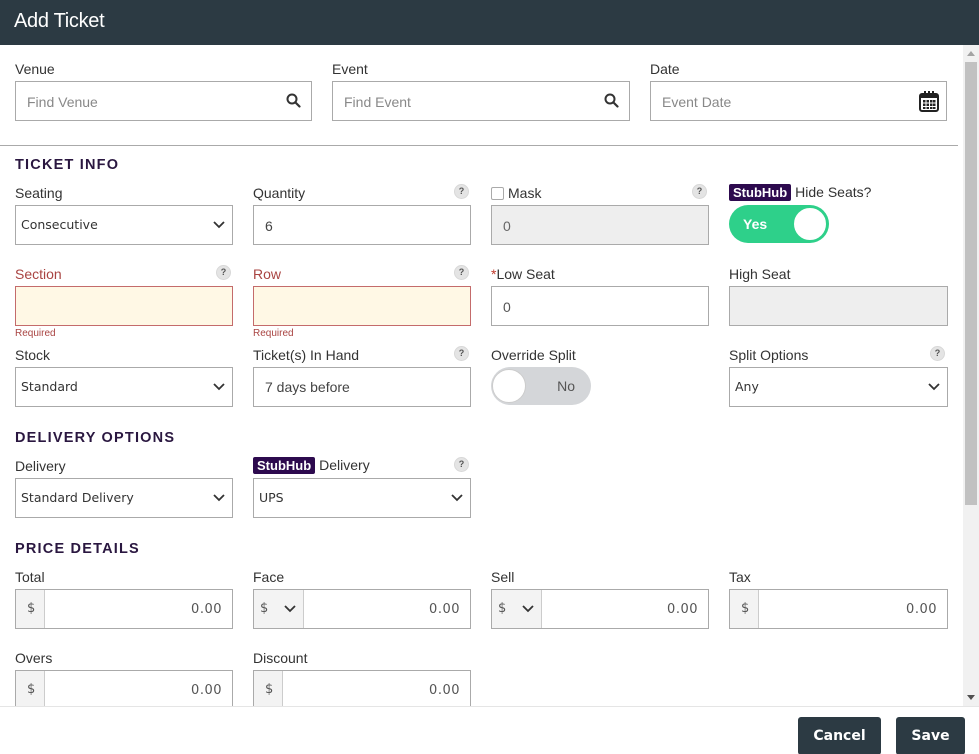 This screenshot has height=754, width=979. Describe the element at coordinates (517, 609) in the screenshot. I see `sell-currency-select: $` at that location.